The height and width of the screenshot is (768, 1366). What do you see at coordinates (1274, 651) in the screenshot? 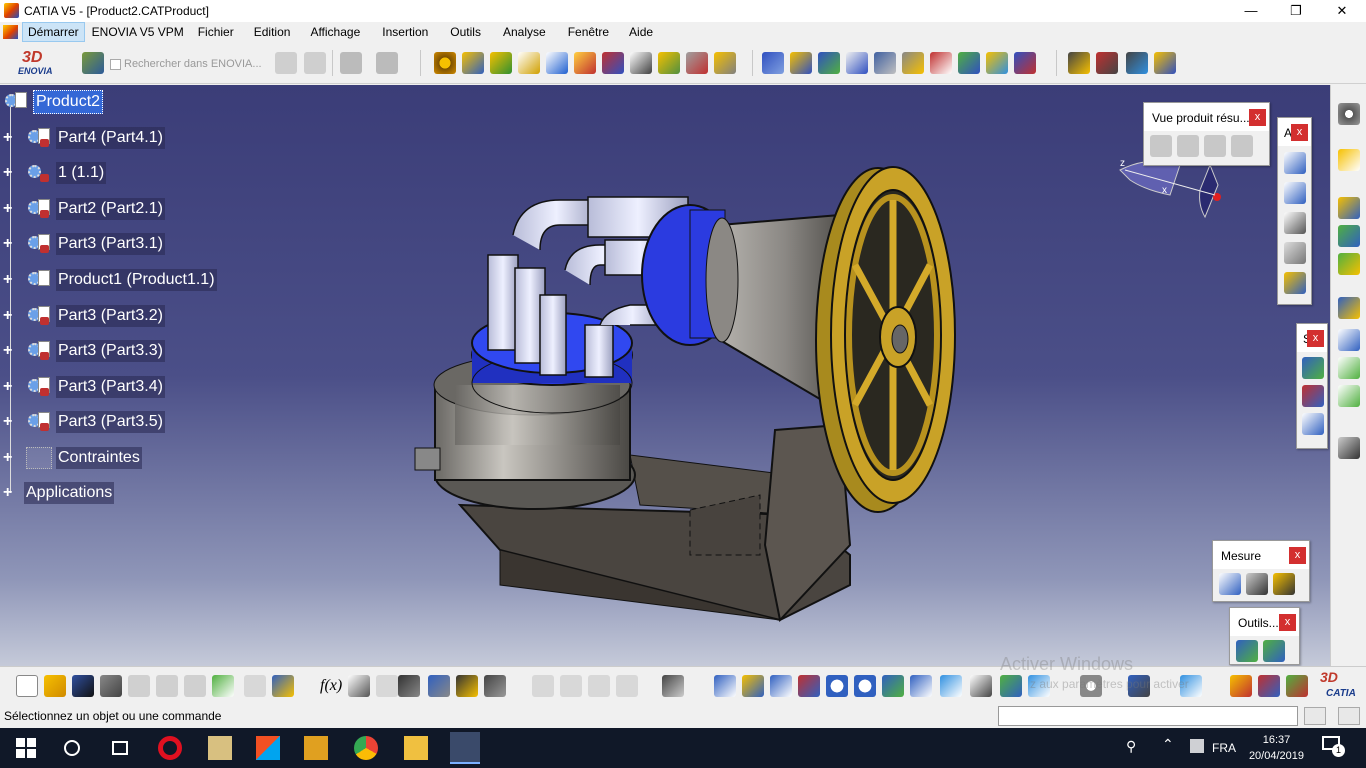
I see `generate-icon` at bounding box center [1274, 651].